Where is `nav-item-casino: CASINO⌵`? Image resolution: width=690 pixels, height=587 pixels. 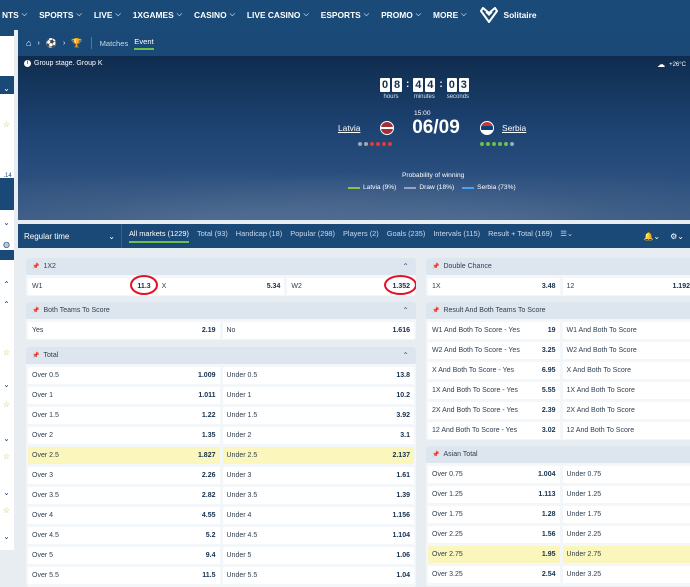
nav-item-casino: CASINO⌵ is located at coordinates (214, 15).